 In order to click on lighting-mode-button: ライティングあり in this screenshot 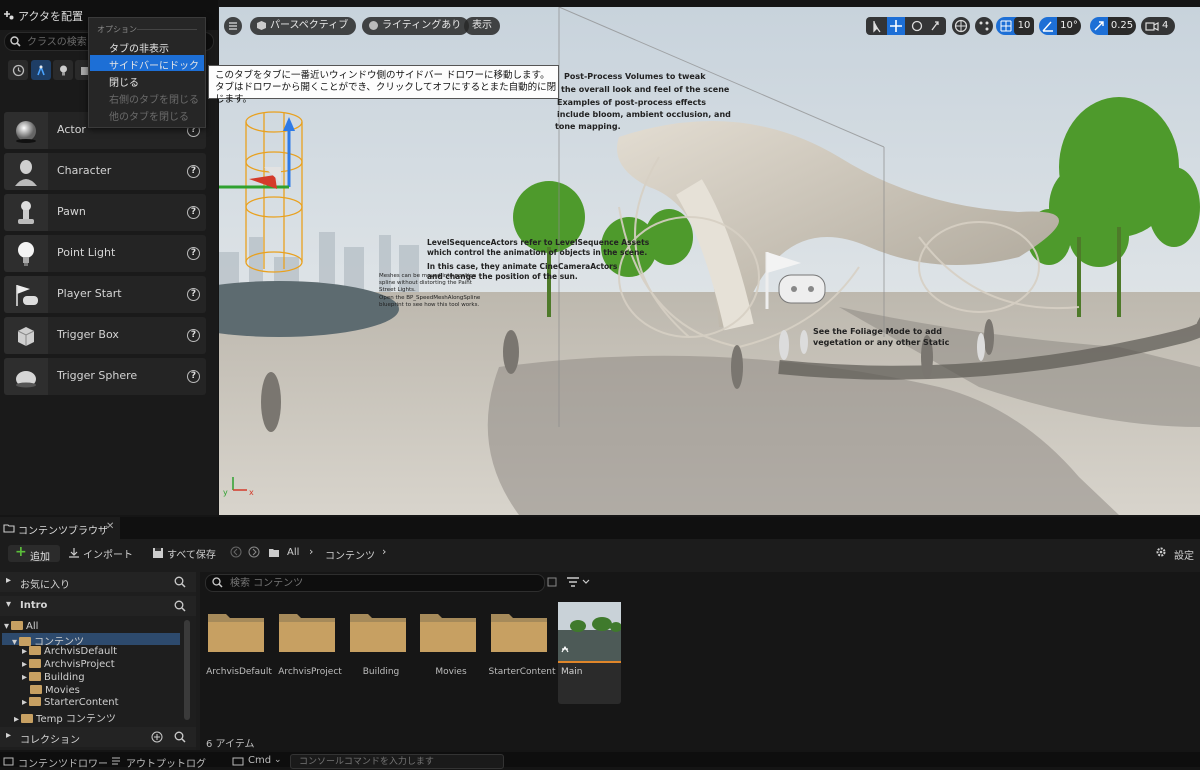, I will do `click(416, 26)`.